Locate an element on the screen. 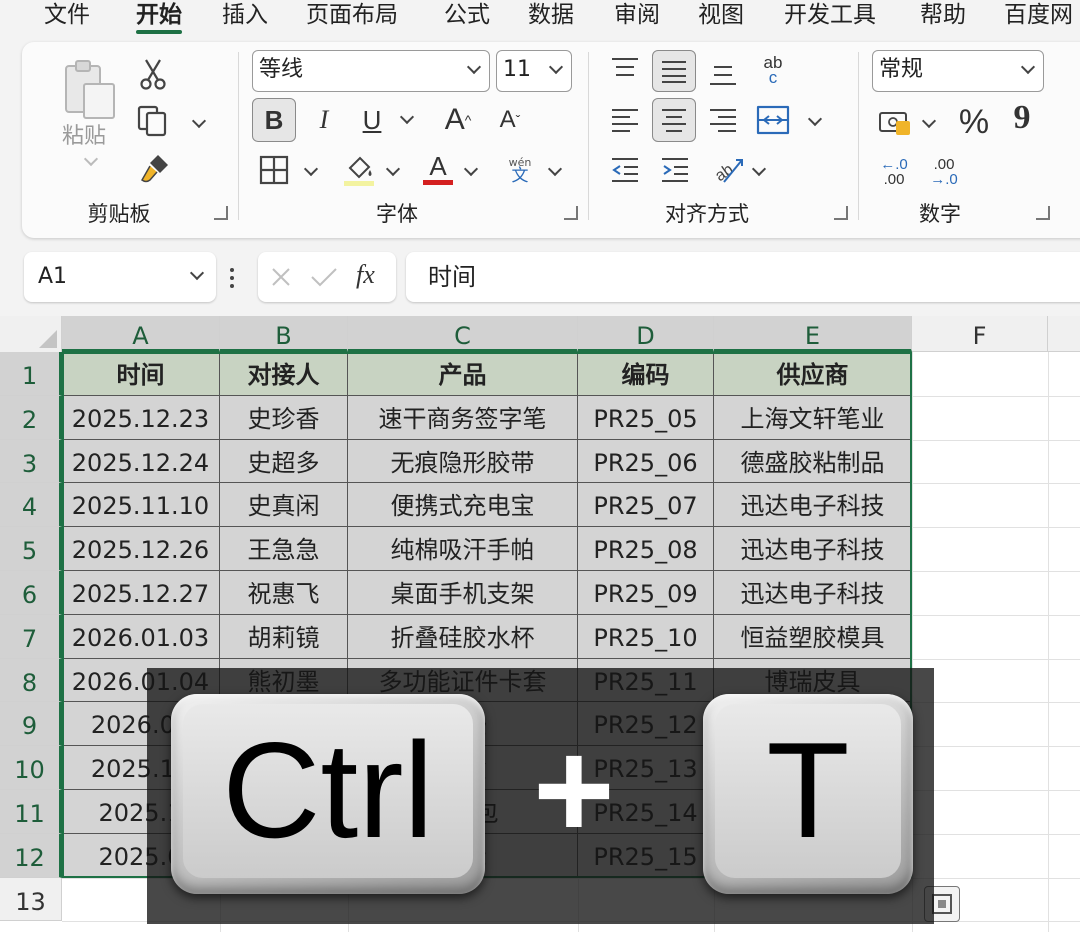 The width and height of the screenshot is (1080, 932). fill-color-icon is located at coordinates (359, 170).